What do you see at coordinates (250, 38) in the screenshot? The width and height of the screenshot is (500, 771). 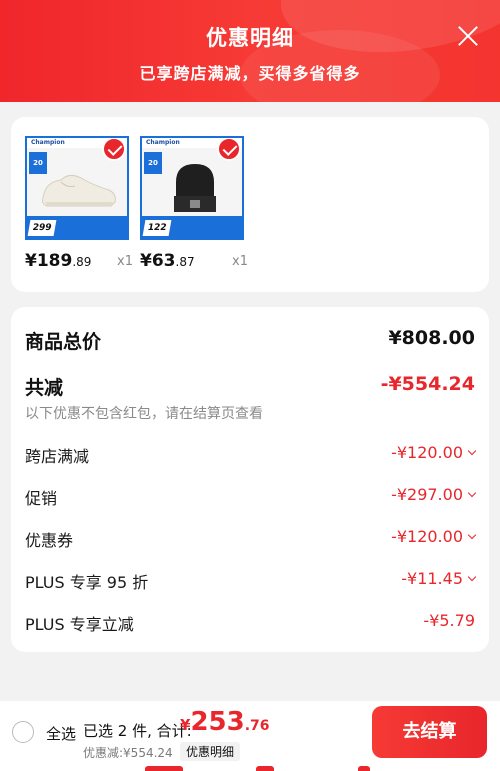 I see `page-title: 优惠明细` at bounding box center [250, 38].